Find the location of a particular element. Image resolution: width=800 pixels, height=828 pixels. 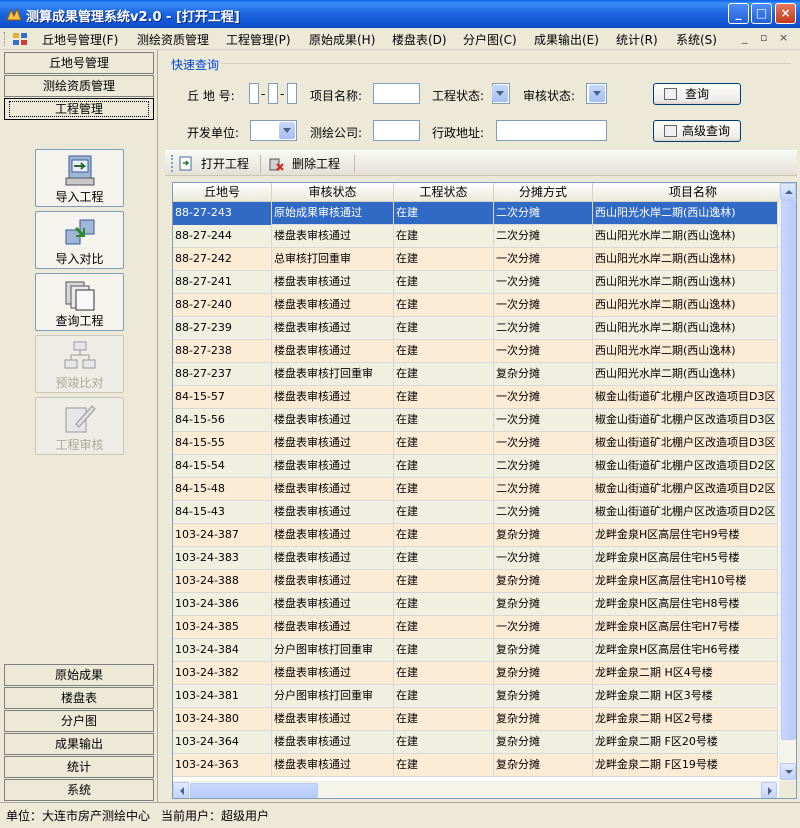

review-status-select is located at coordinates (596, 93).